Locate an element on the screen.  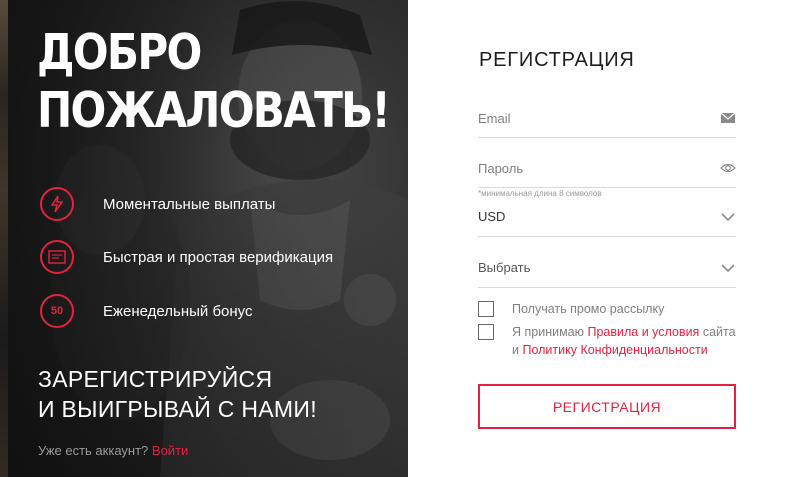
password-hint: *минимальная длина 8 символов is located at coordinates (540, 193).